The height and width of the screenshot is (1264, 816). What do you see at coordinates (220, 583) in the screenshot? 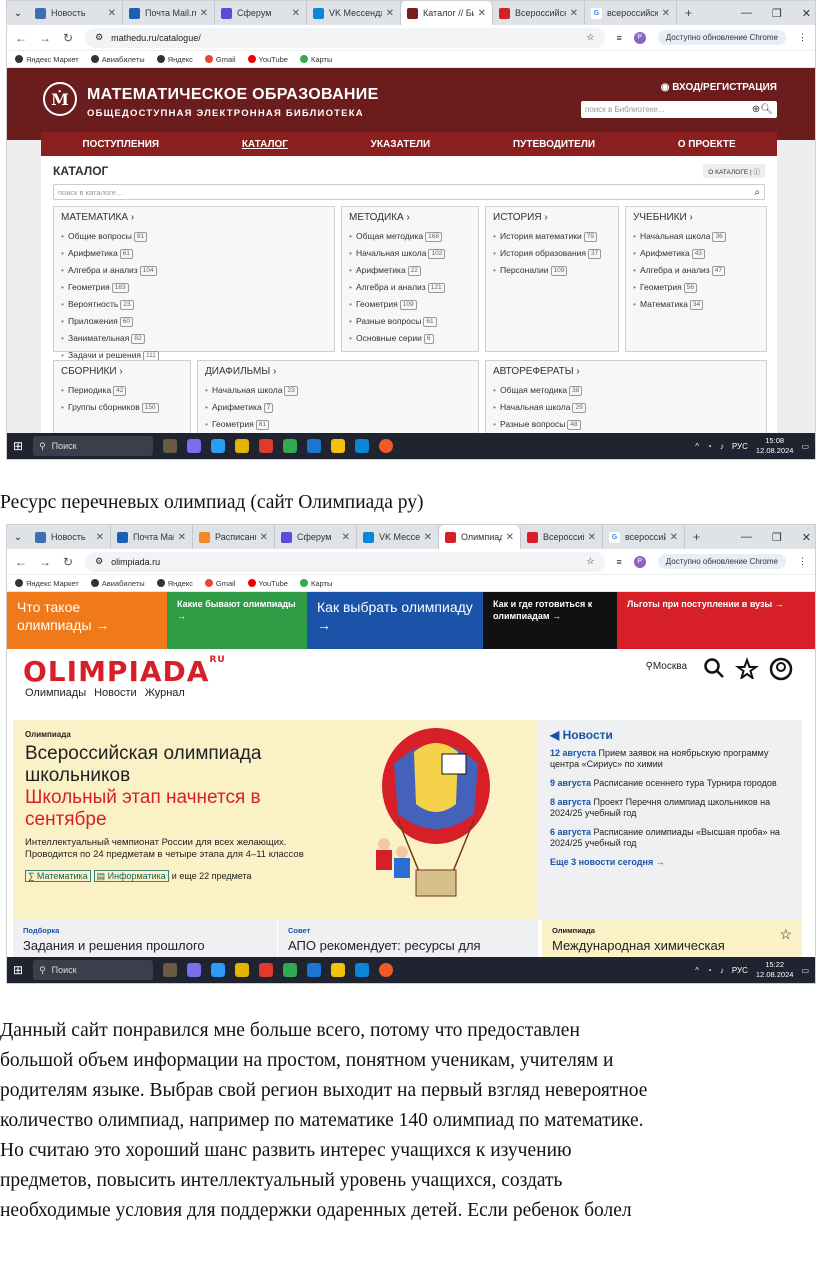
I see `bookmark-item: Gmail` at bounding box center [220, 583].